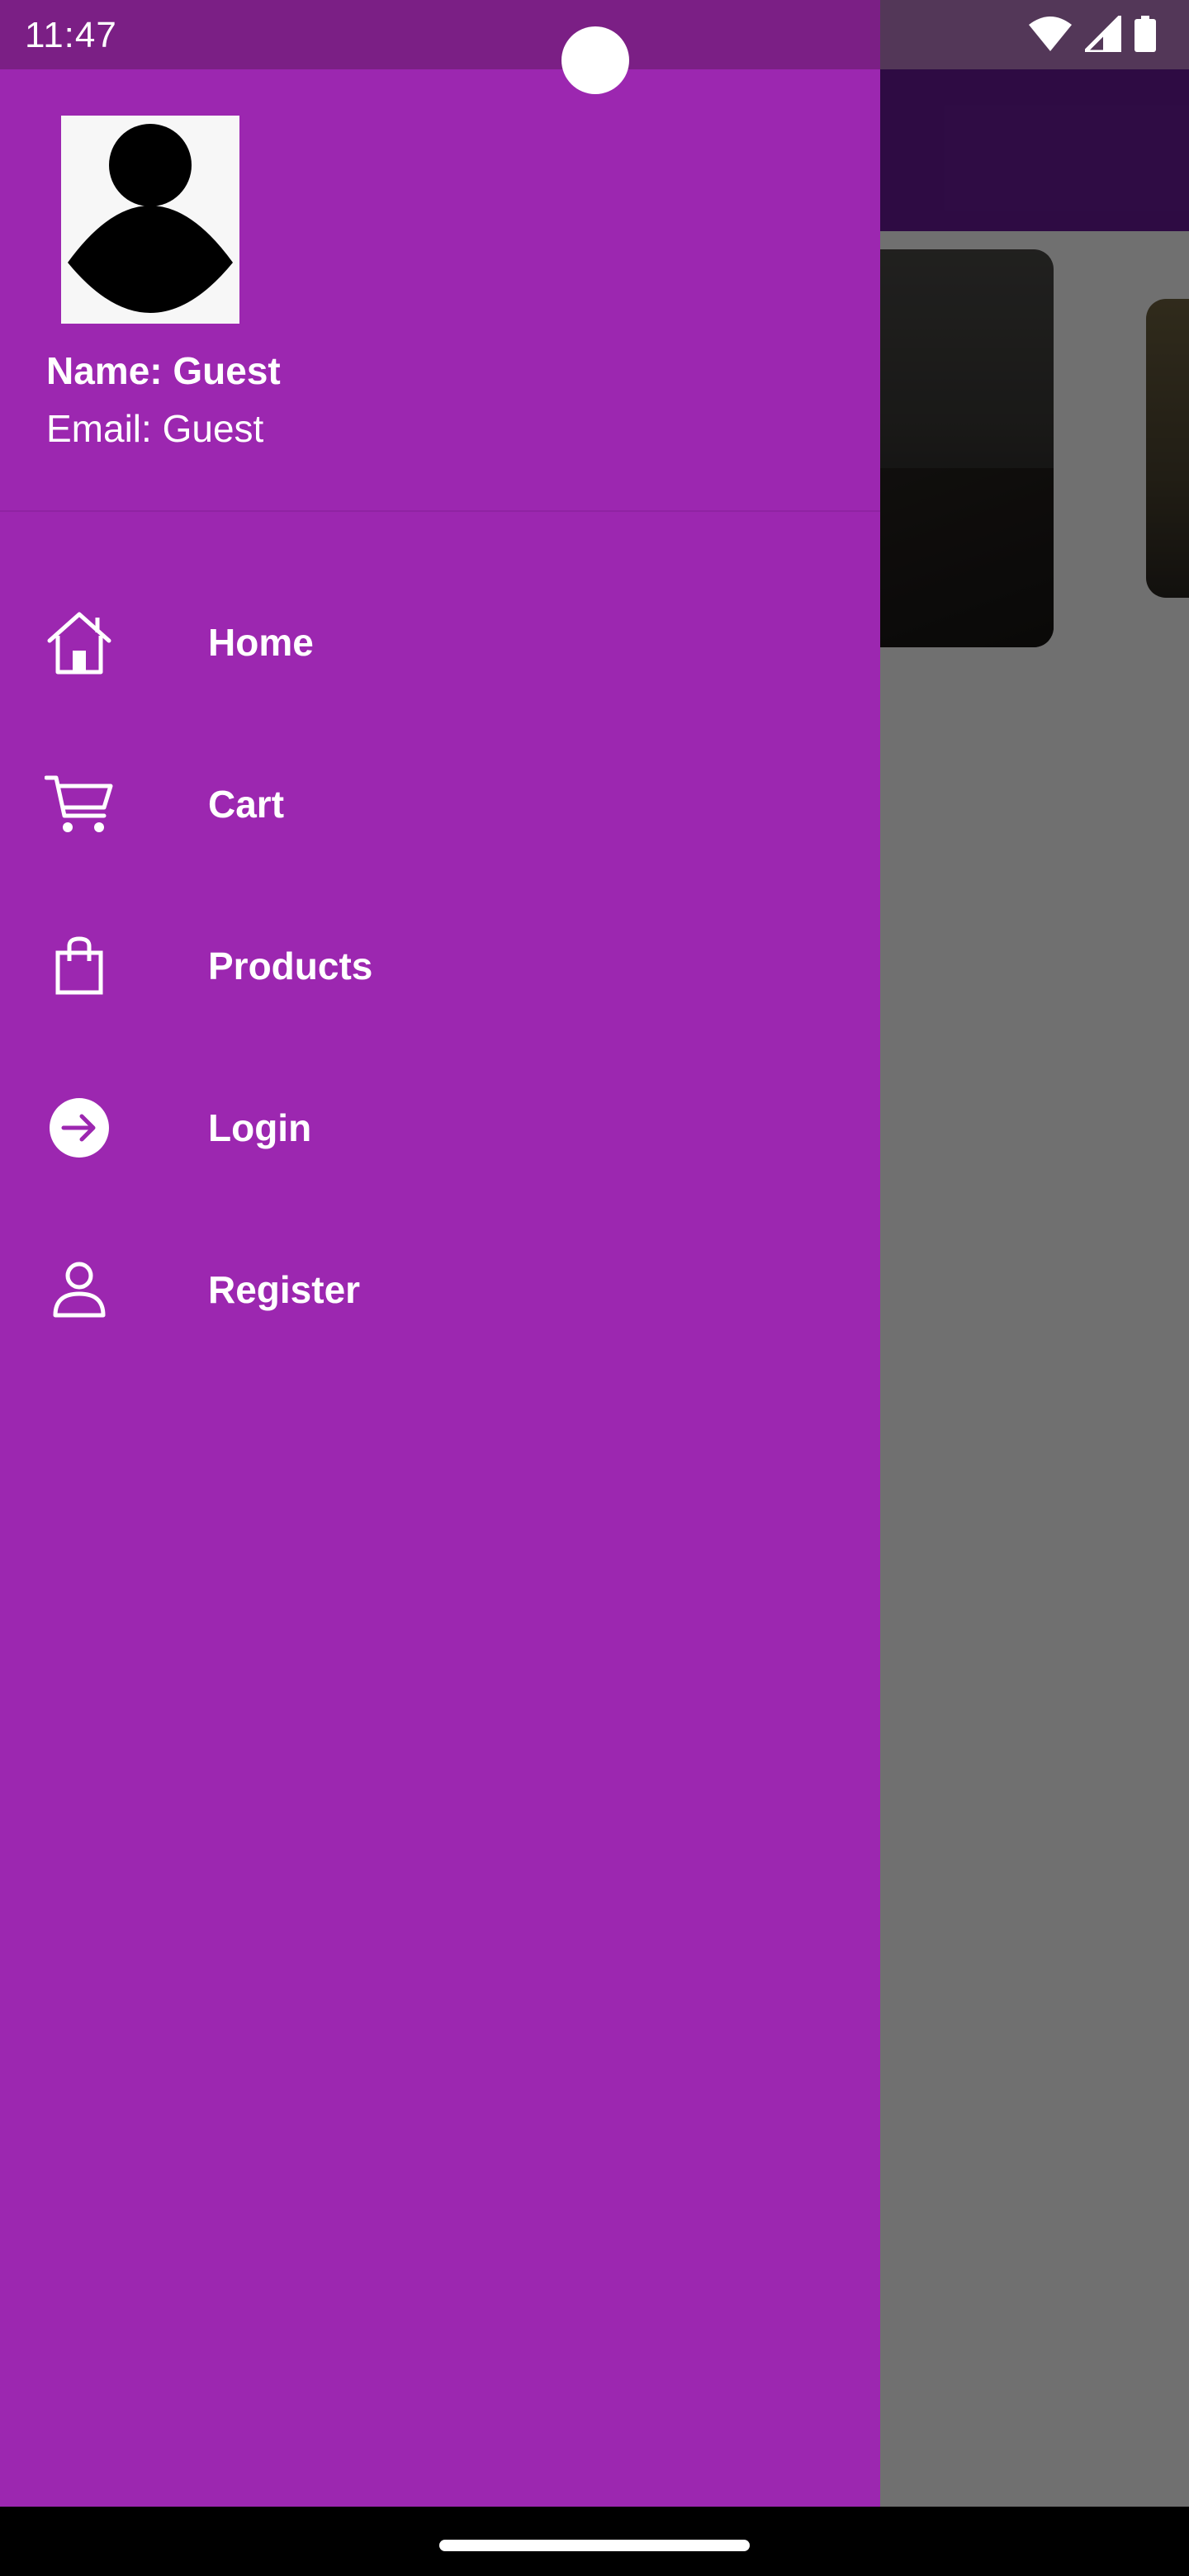 The width and height of the screenshot is (1189, 2576). What do you see at coordinates (1050, 35) in the screenshot?
I see `wifi-icon` at bounding box center [1050, 35].